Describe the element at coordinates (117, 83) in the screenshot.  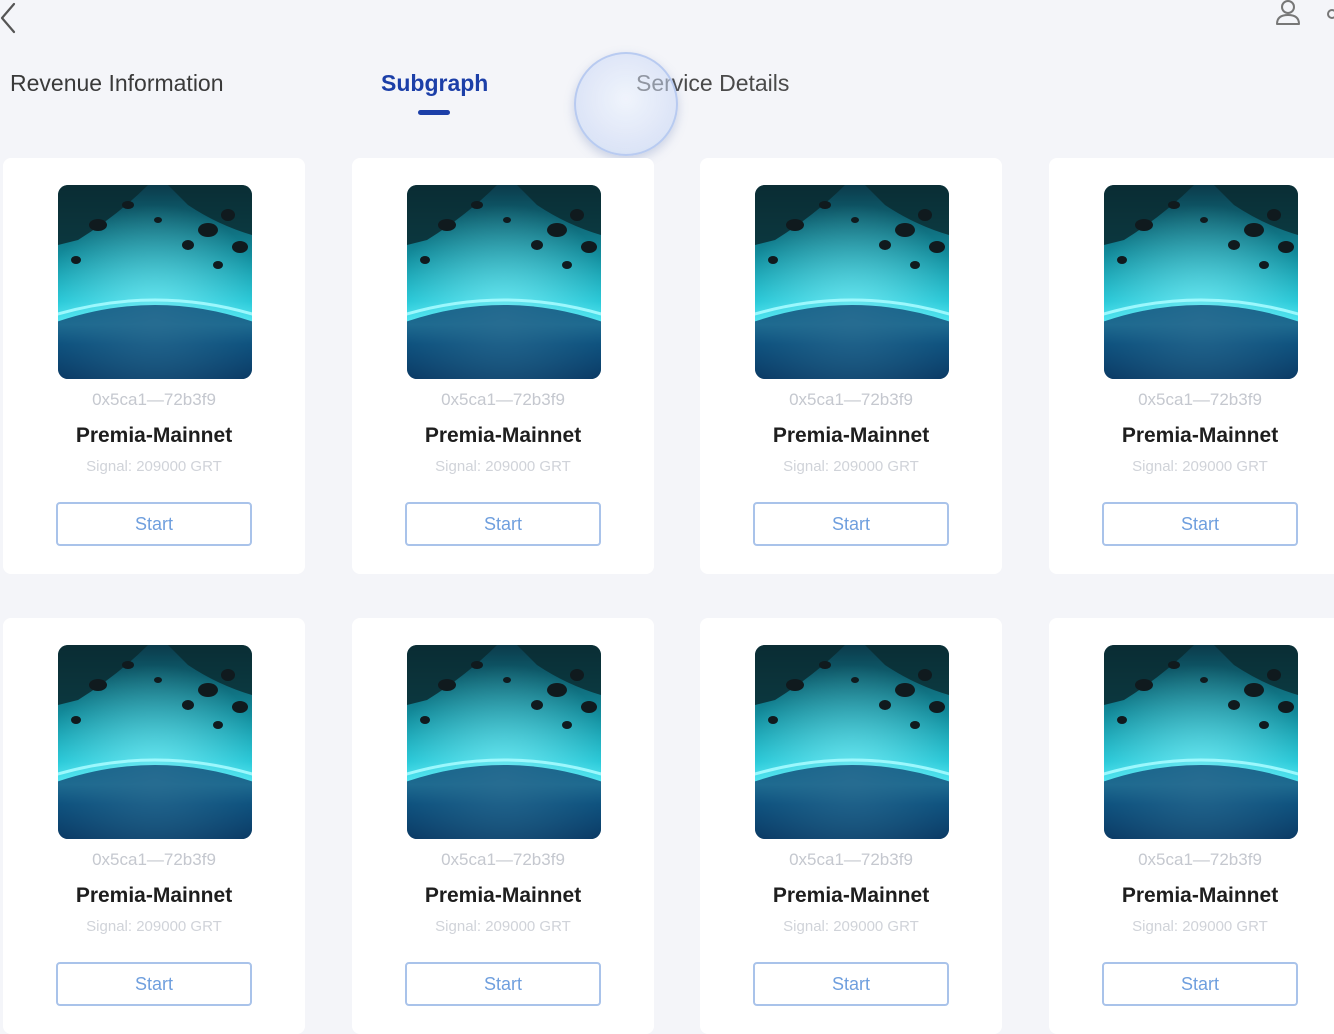
I see `tab-revenue-information: Revenue Information` at that location.